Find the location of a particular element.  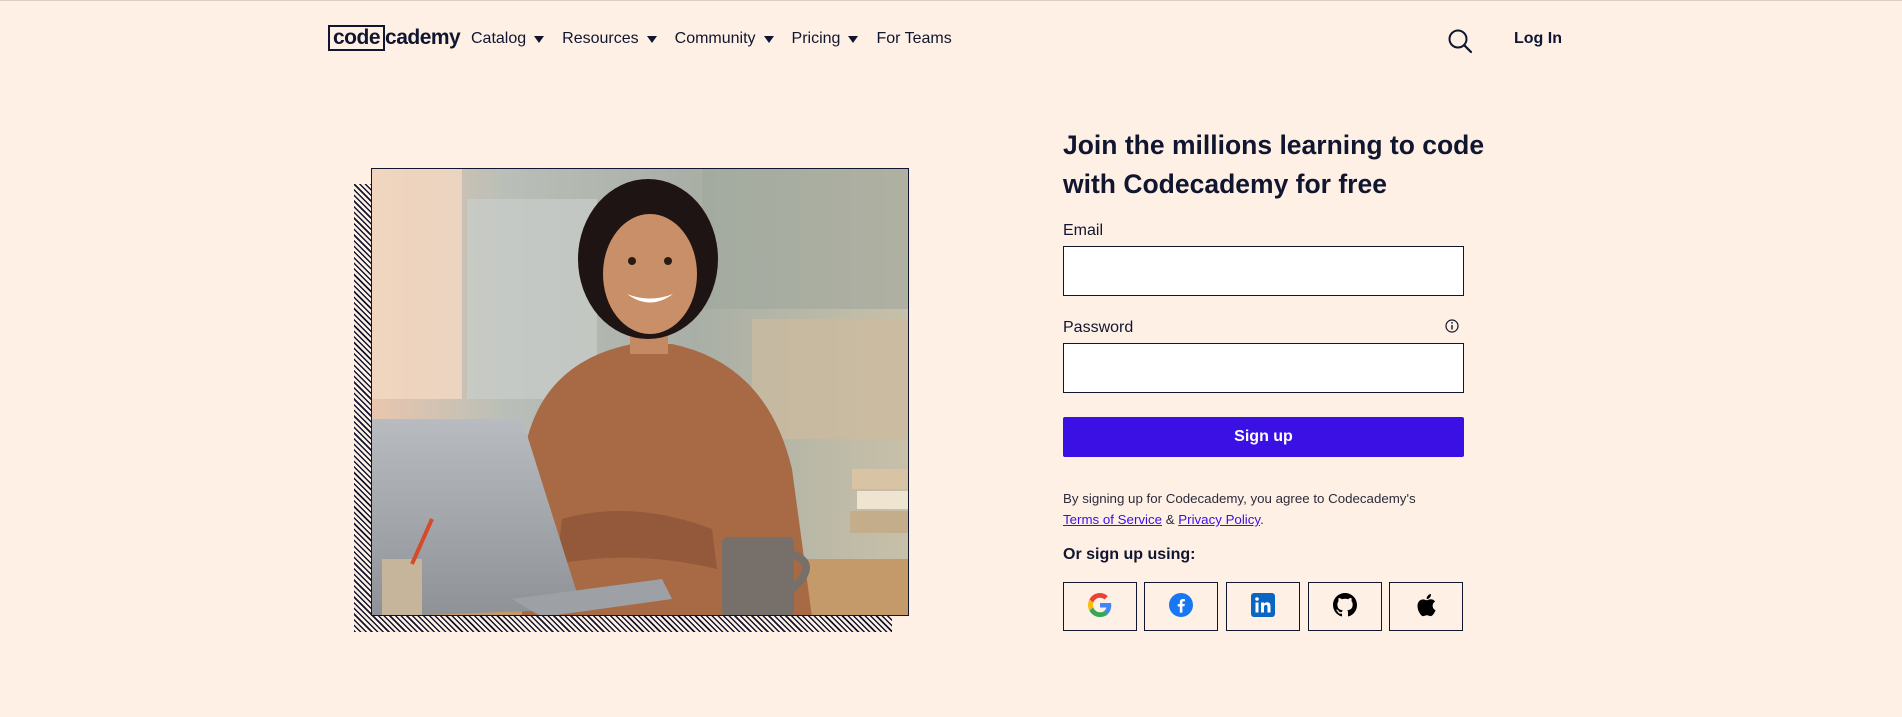

email-input is located at coordinates (1263, 271).